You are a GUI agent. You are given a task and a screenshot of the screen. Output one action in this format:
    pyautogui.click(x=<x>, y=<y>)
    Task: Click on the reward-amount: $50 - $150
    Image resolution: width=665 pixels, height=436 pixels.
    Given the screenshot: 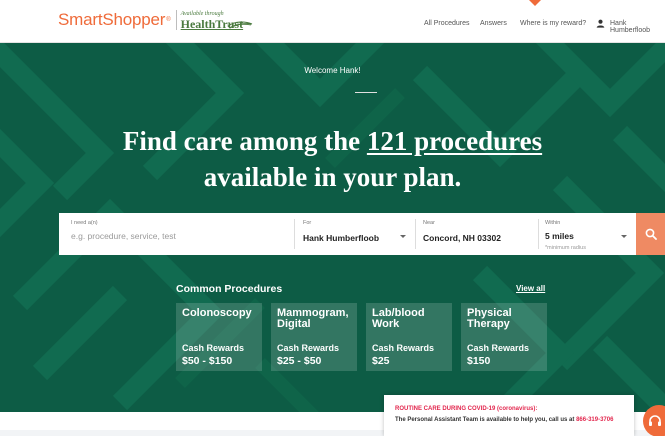 What is the action you would take?
    pyautogui.click(x=207, y=361)
    